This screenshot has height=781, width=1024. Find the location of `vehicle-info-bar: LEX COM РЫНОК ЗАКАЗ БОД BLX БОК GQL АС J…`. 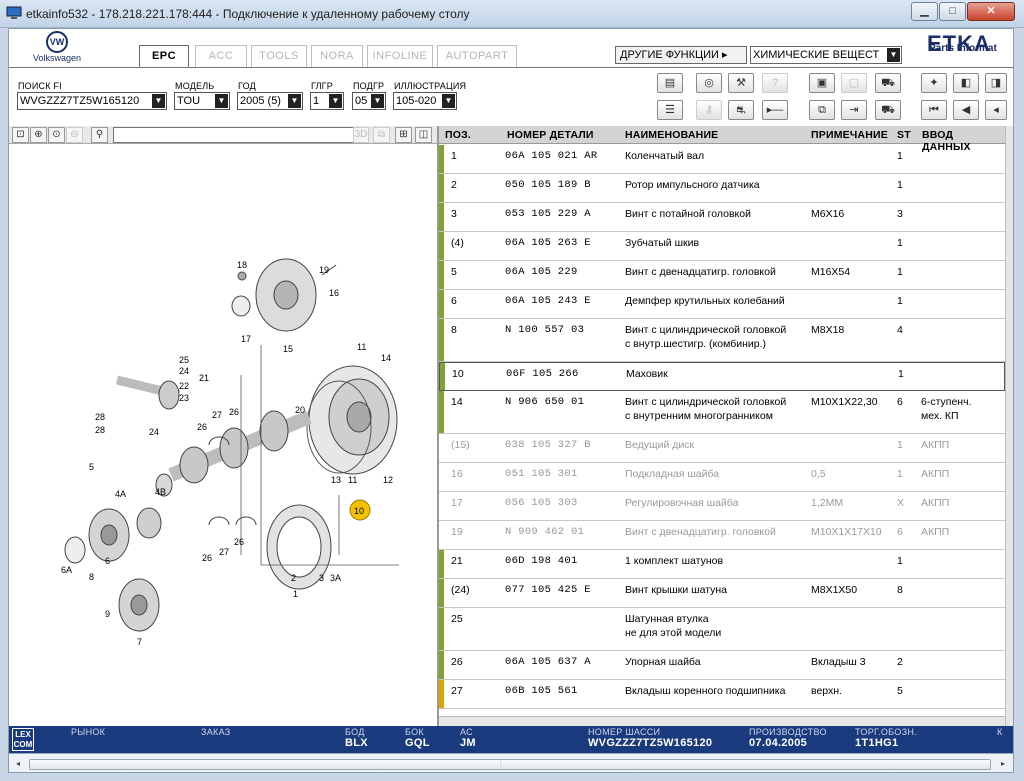

vehicle-info-bar: LEX COM РЫНОК ЗАКАЗ БОД BLX БОК GQL АС J… is located at coordinates (511, 739).